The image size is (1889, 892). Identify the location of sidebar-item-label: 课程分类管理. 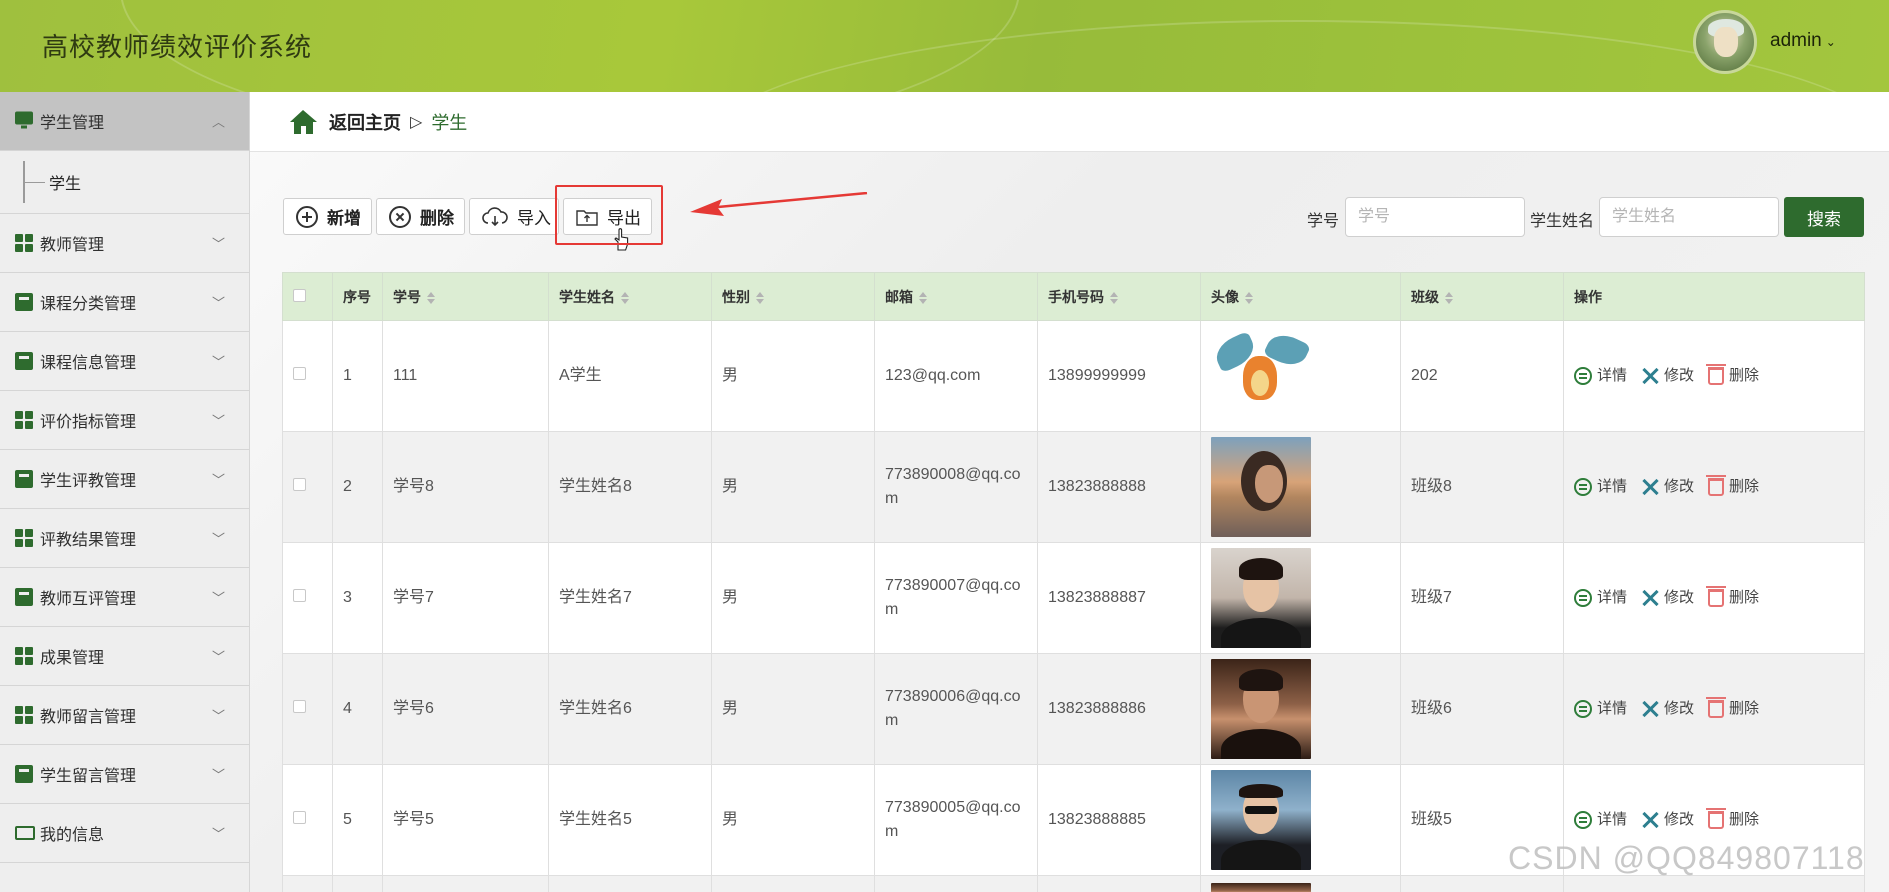
(88, 304).